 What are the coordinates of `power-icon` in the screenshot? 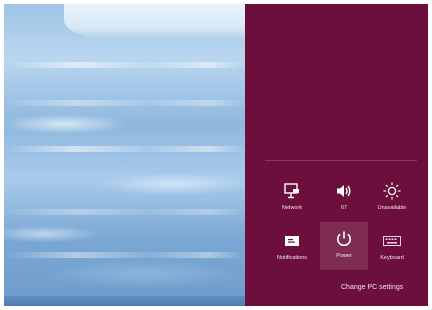 It's located at (344, 239).